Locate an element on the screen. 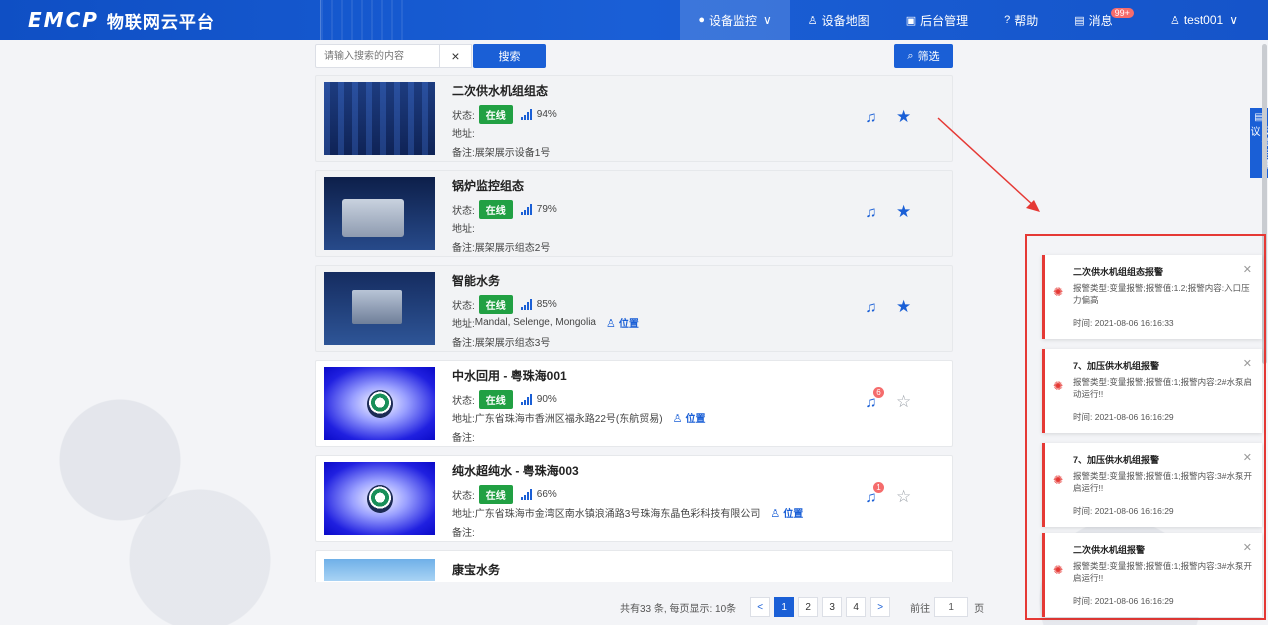 The width and height of the screenshot is (1268, 625). alarm-light-icon: ✺ is located at coordinates (1058, 480).